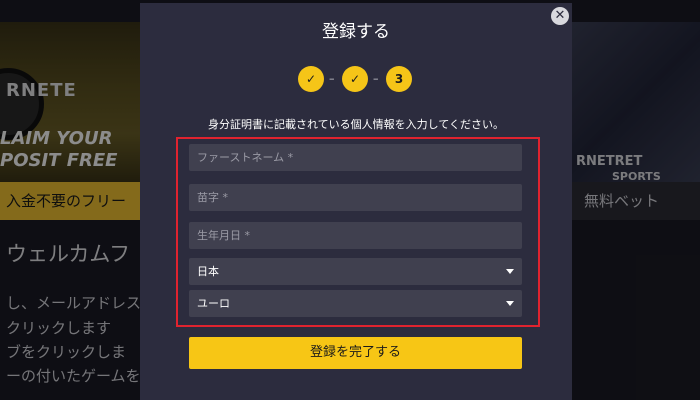 The width and height of the screenshot is (700, 400). I want to click on currency-value: ユーロ, so click(213, 303).